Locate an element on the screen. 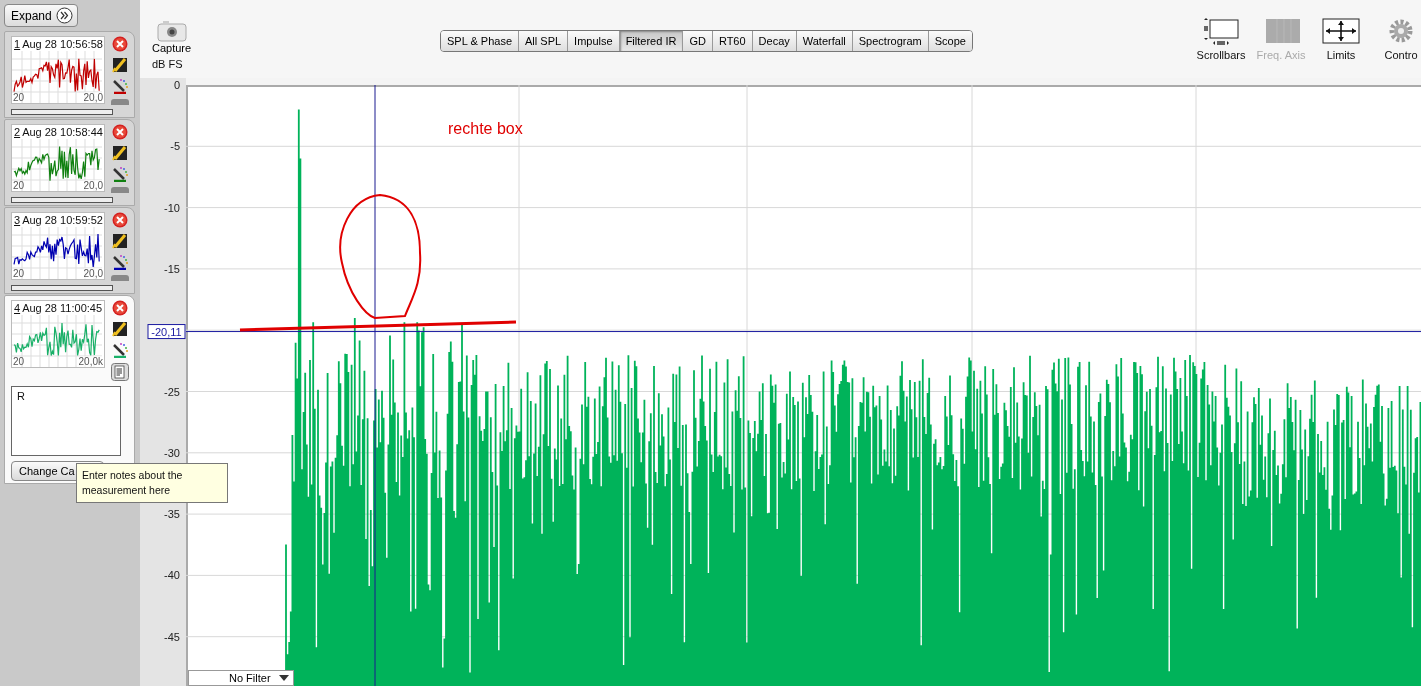  axis-tick-label: -40 is located at coordinates (172, 575).